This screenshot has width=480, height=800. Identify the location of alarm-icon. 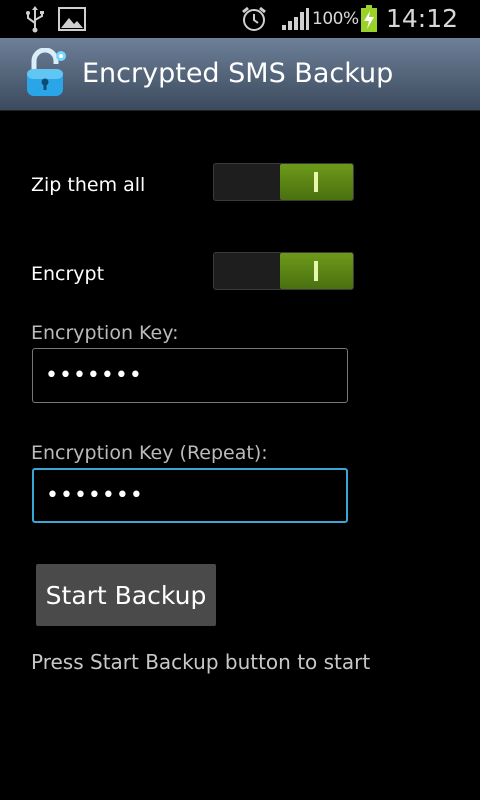
(254, 18).